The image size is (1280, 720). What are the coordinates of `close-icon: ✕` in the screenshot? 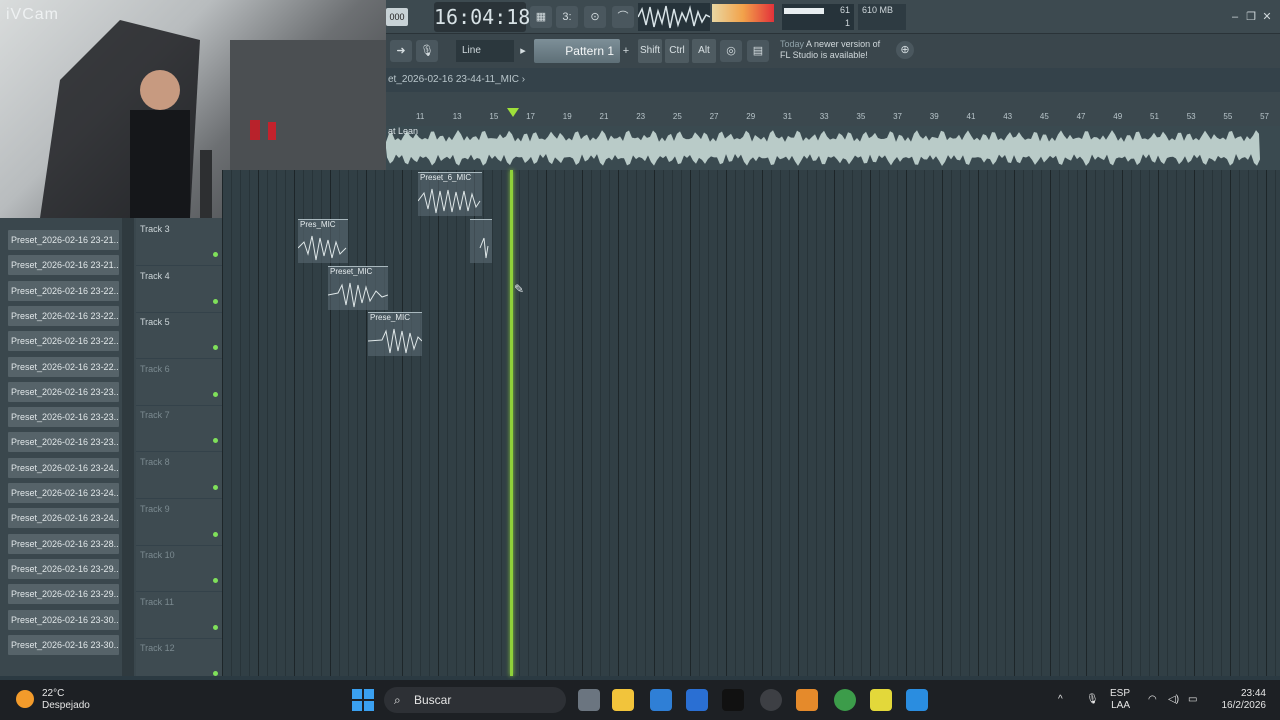 It's located at (1267, 17).